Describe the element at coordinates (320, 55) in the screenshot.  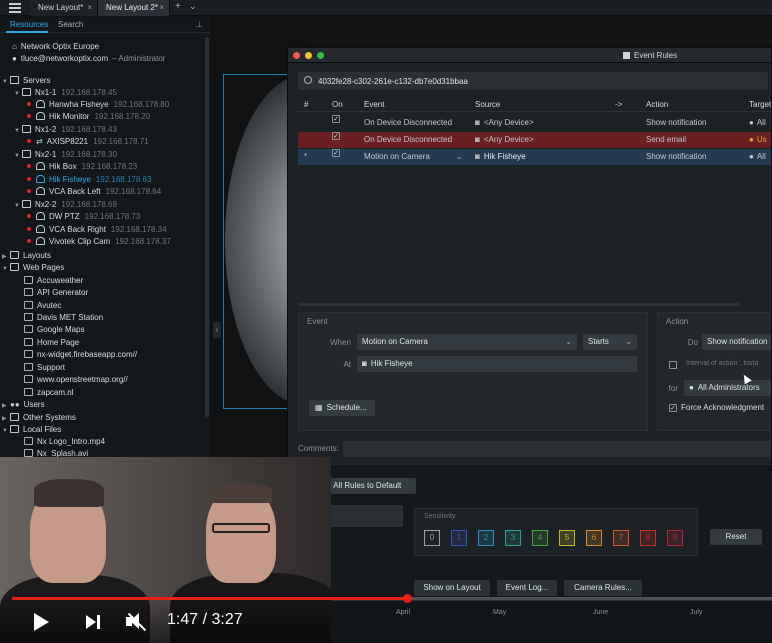
I see `maximize-window-button` at that location.